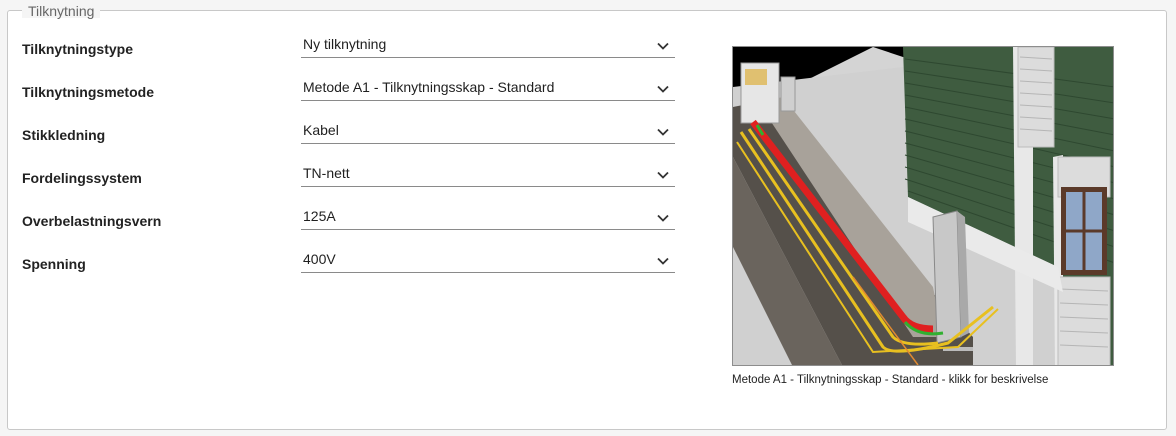 The height and width of the screenshot is (436, 1176). I want to click on field-label: Tilknytningsmetode, so click(88, 92).